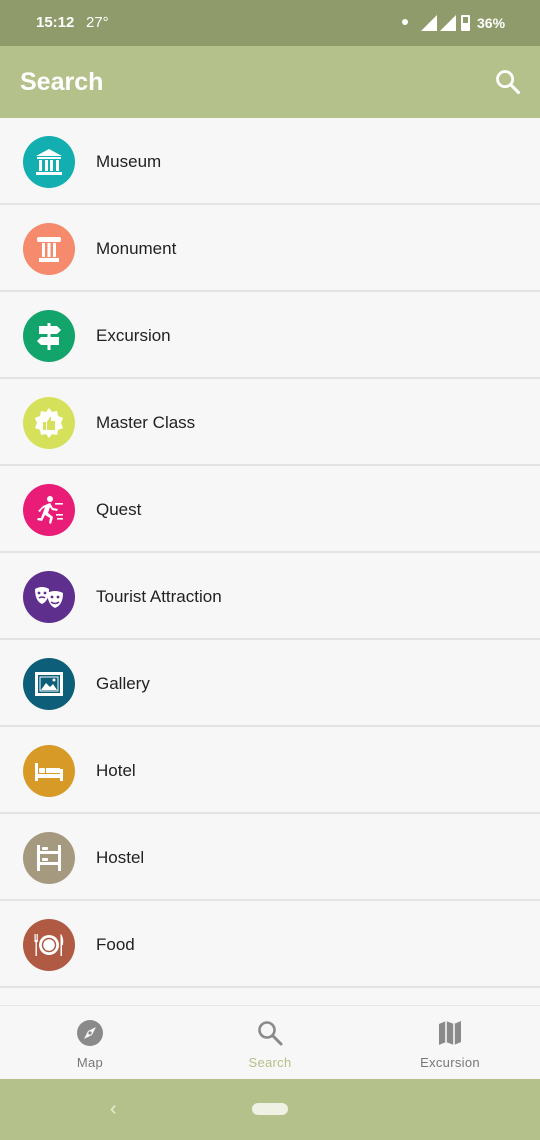  Describe the element at coordinates (49, 858) in the screenshot. I see `bunk-bed-icon` at that location.